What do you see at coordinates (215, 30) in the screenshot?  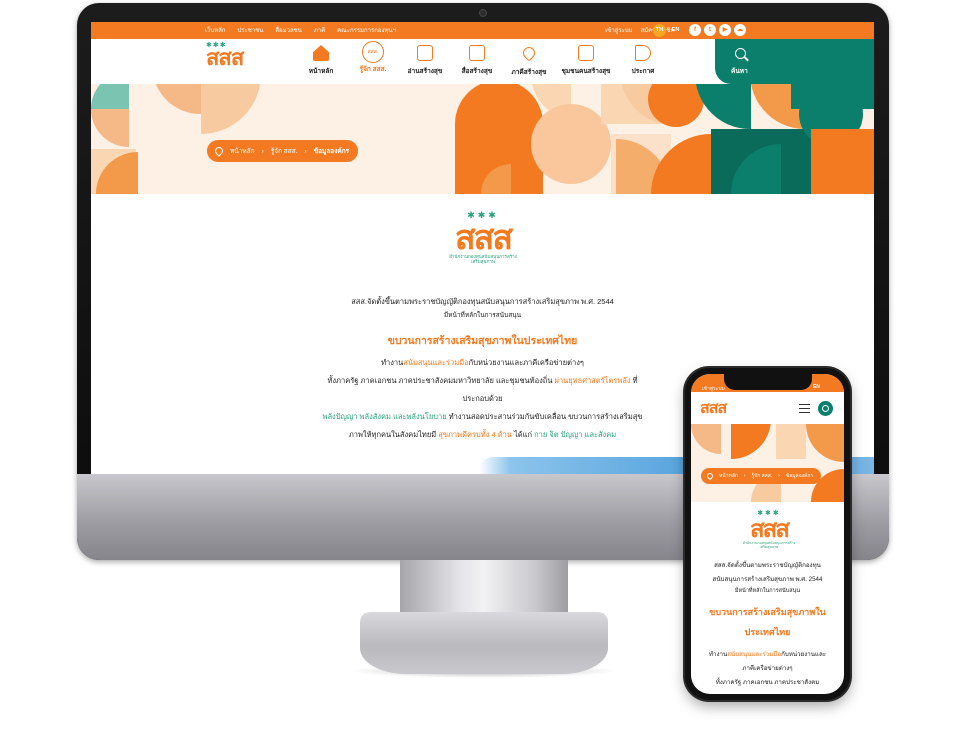 I see `top-link-main: เว็บหลัก` at bounding box center [215, 30].